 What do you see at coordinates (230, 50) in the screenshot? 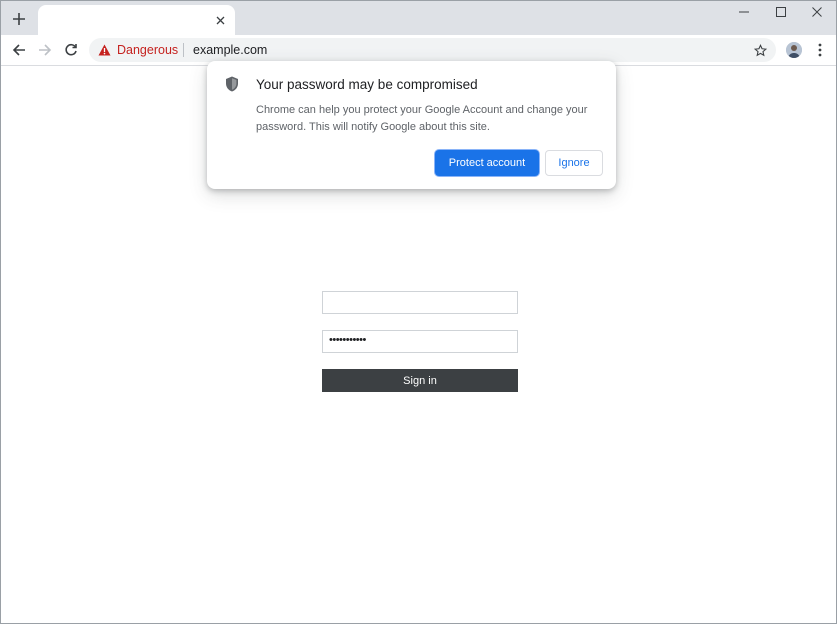
I see `url-text: example.com` at bounding box center [230, 50].